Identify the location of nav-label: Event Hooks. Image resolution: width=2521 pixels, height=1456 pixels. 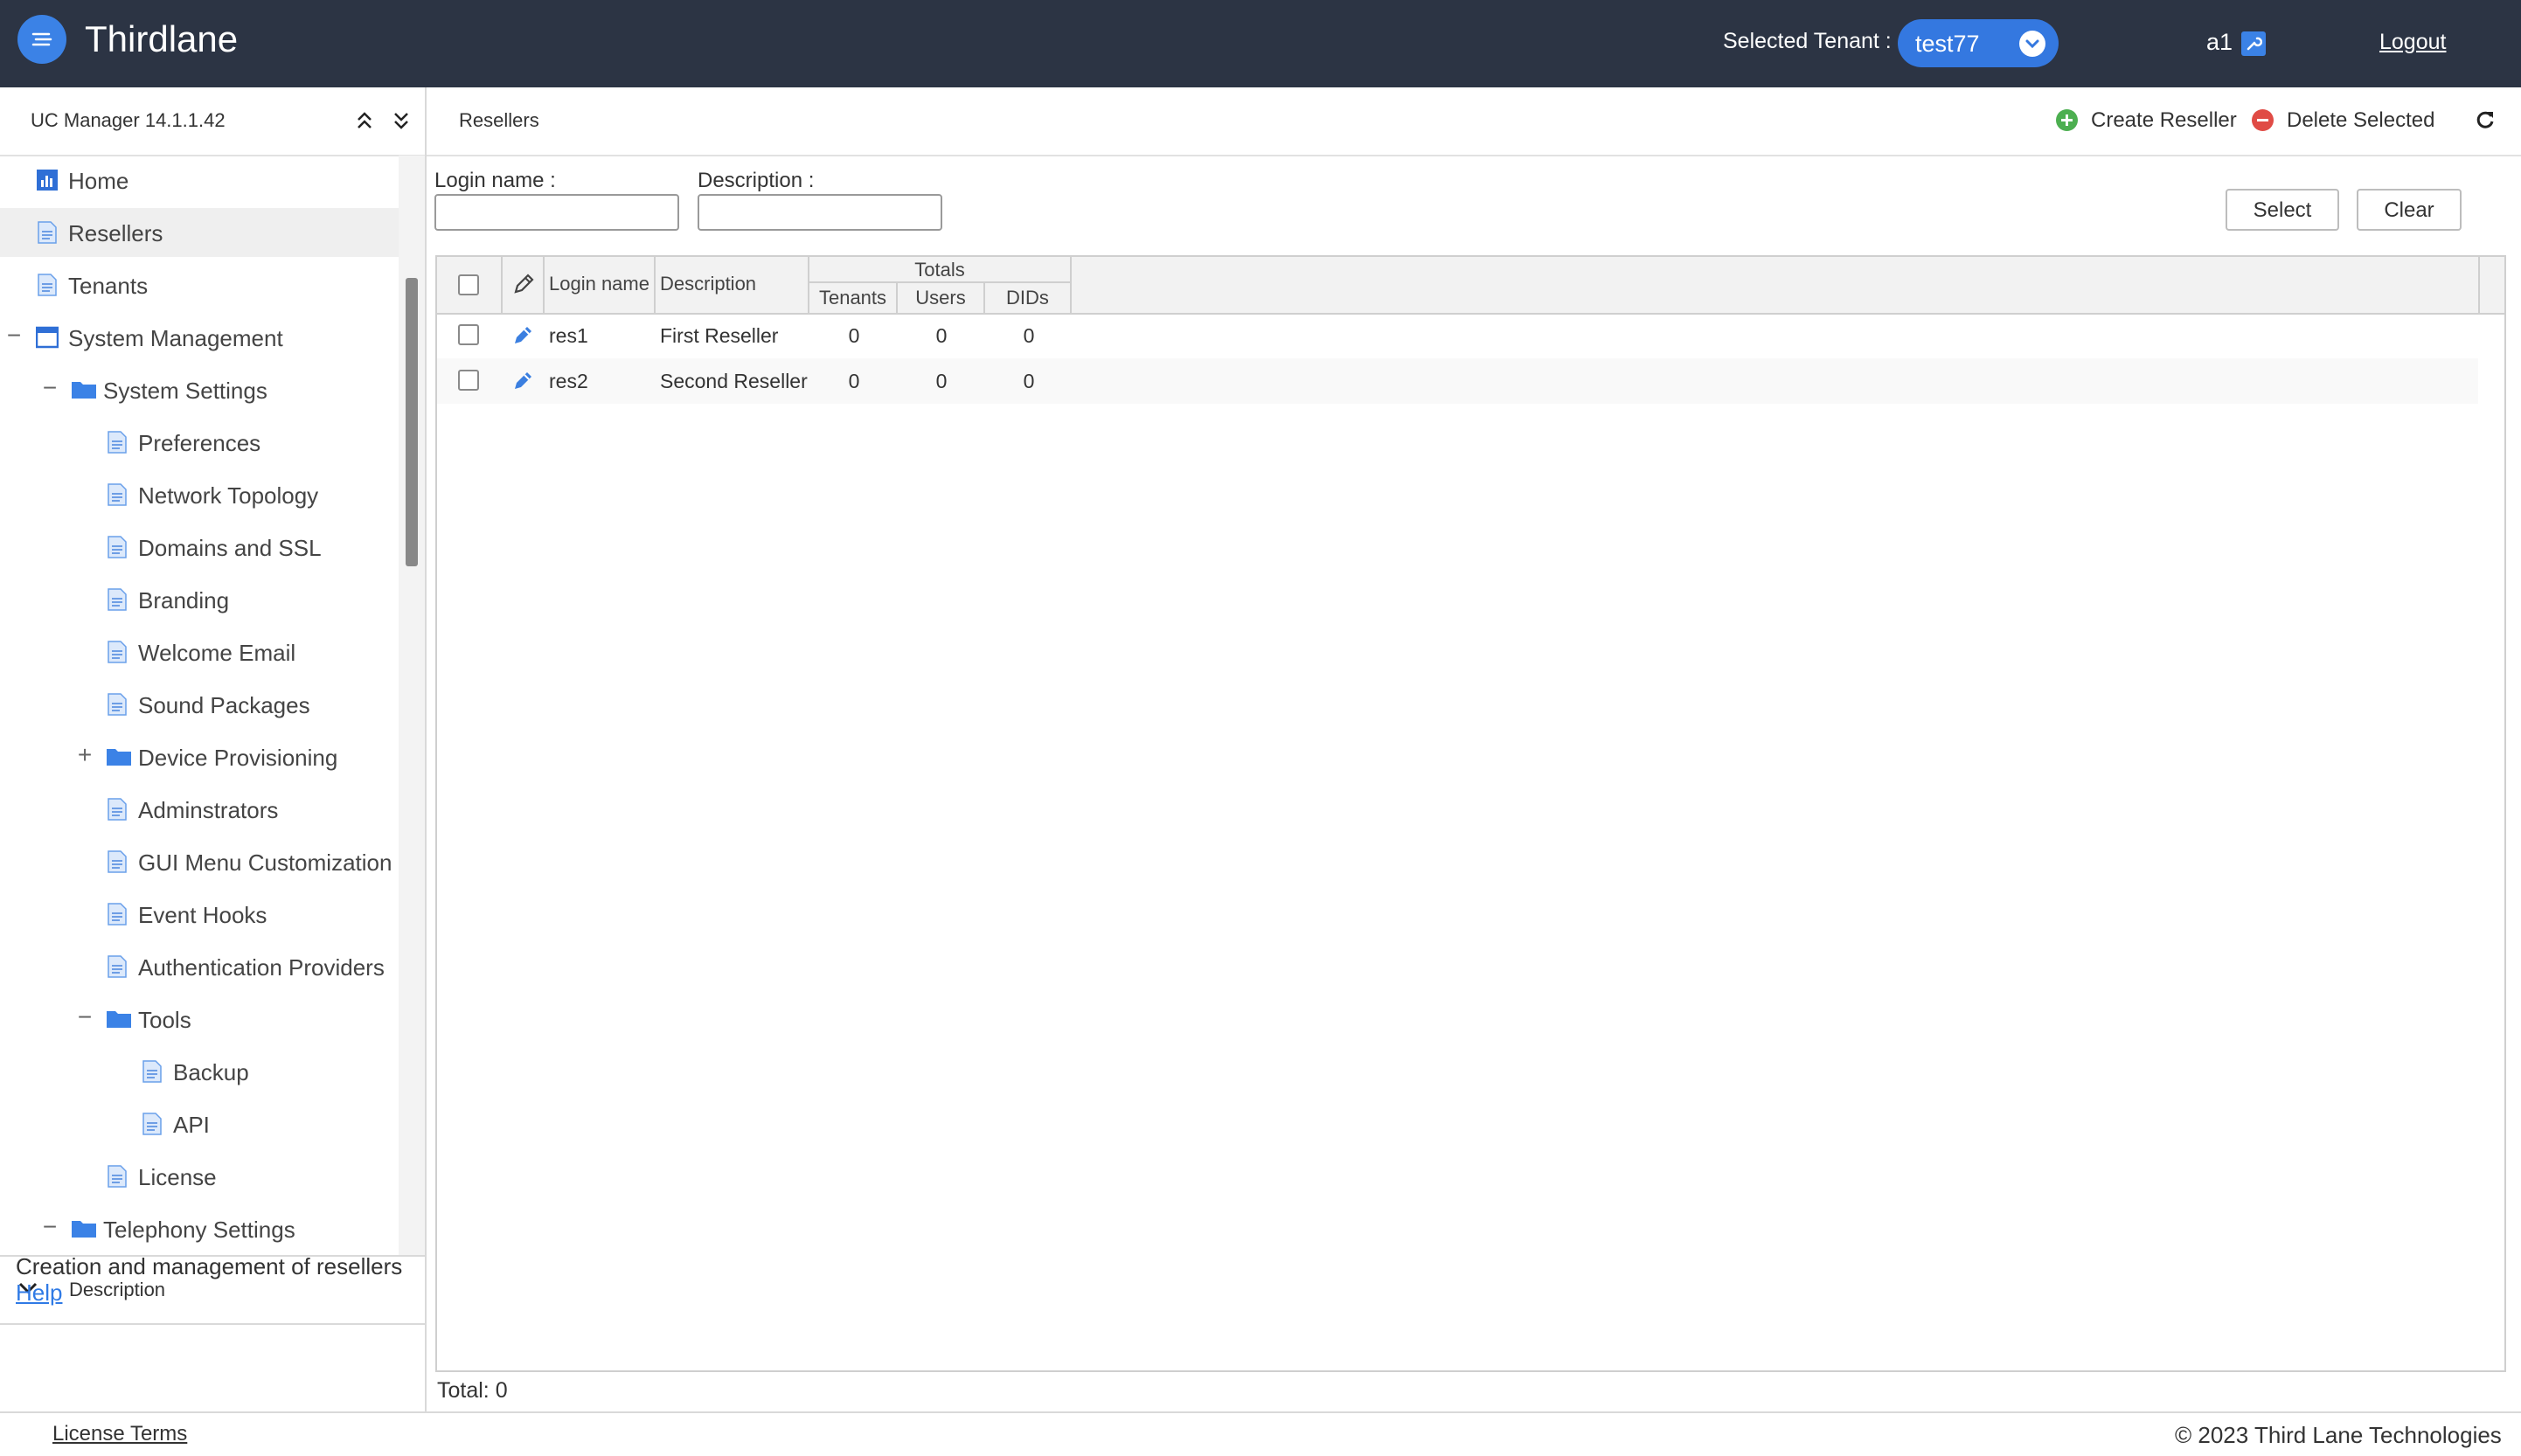
(202, 915).